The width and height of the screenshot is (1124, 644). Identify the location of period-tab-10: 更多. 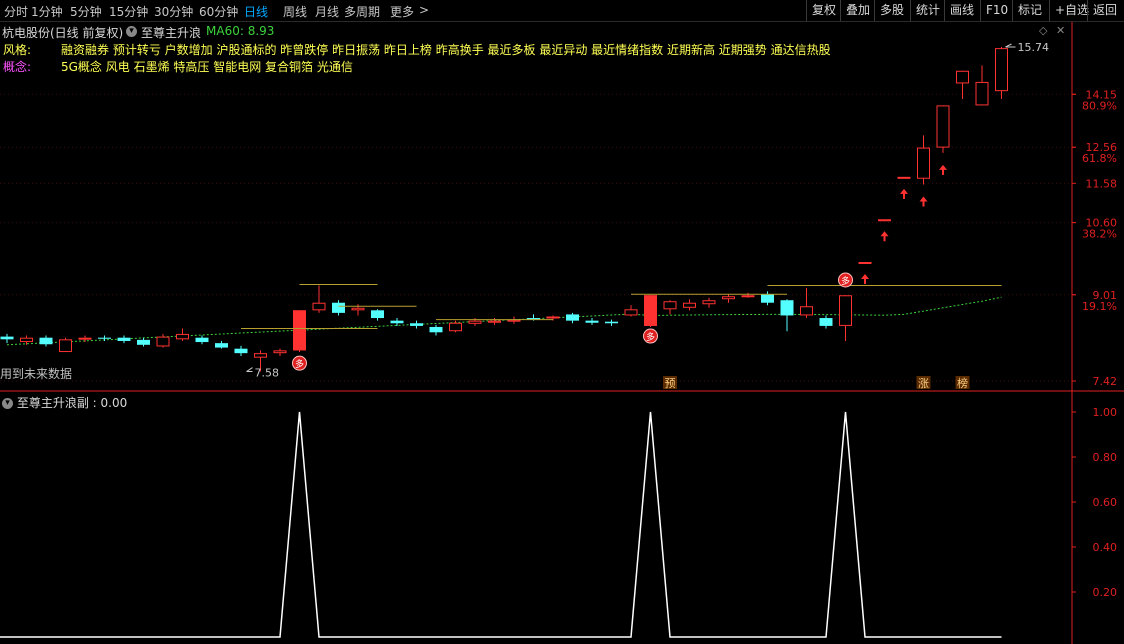
(402, 11).